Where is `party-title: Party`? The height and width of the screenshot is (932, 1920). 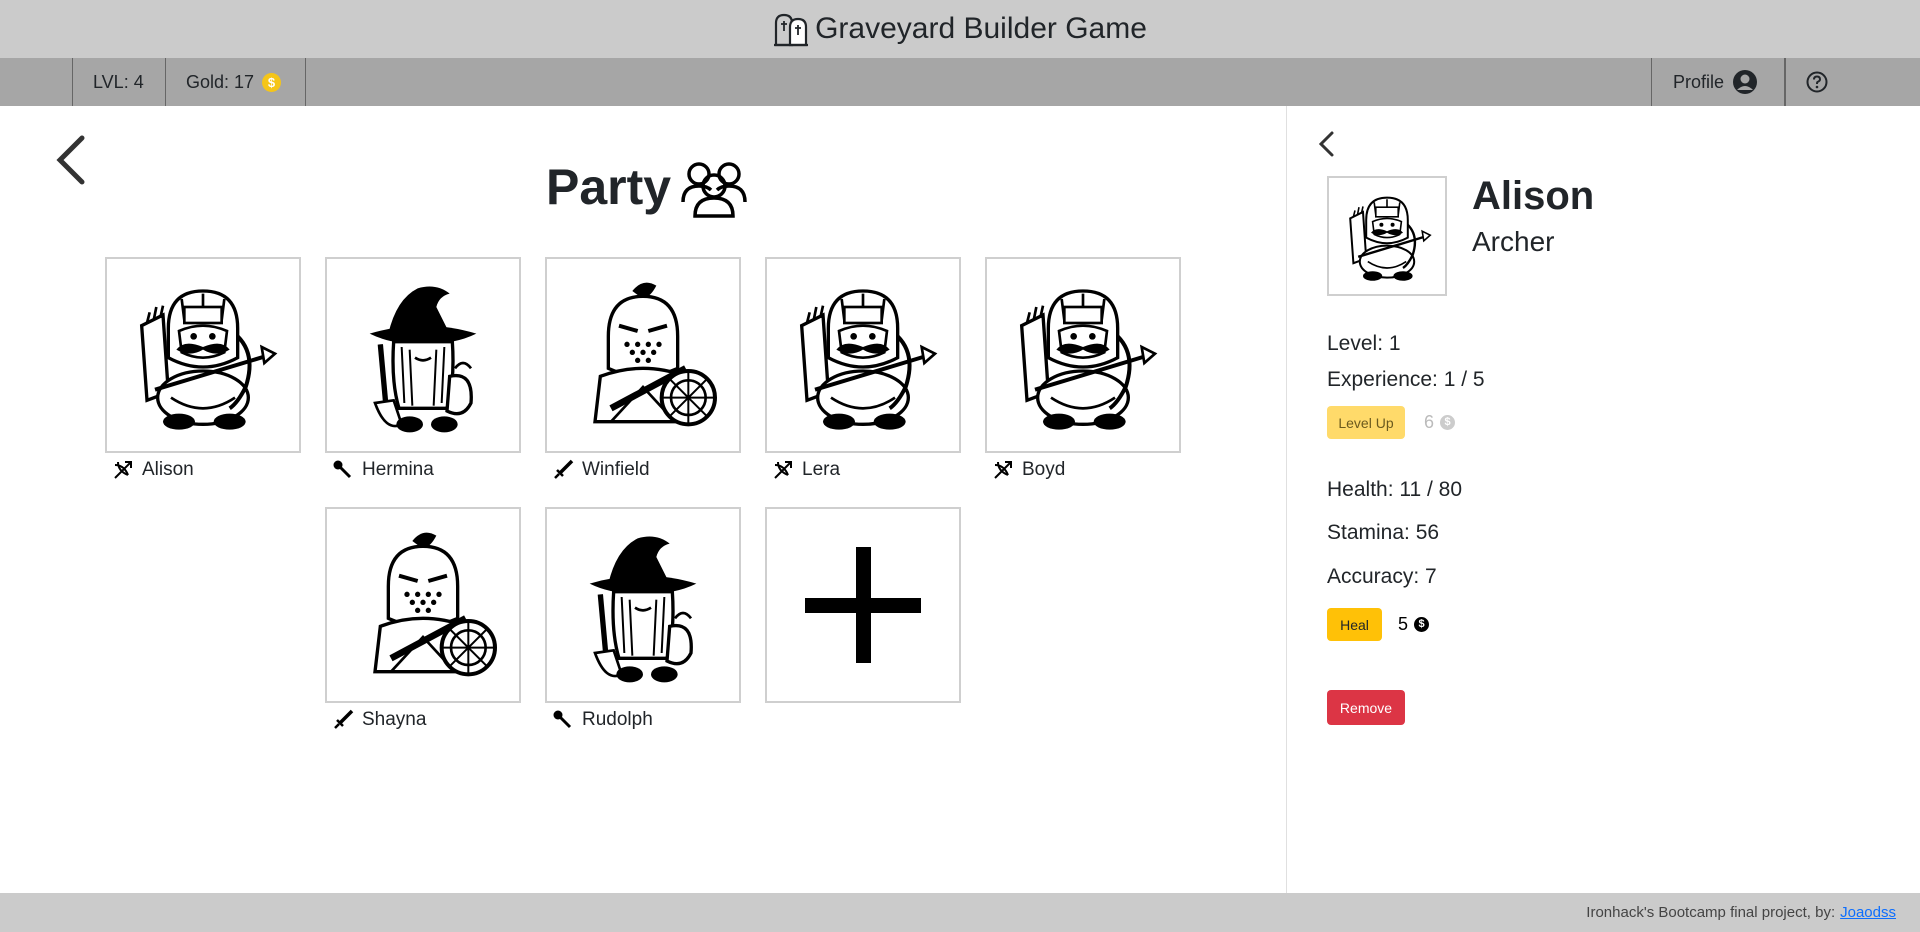 party-title: Party is located at coordinates (647, 187).